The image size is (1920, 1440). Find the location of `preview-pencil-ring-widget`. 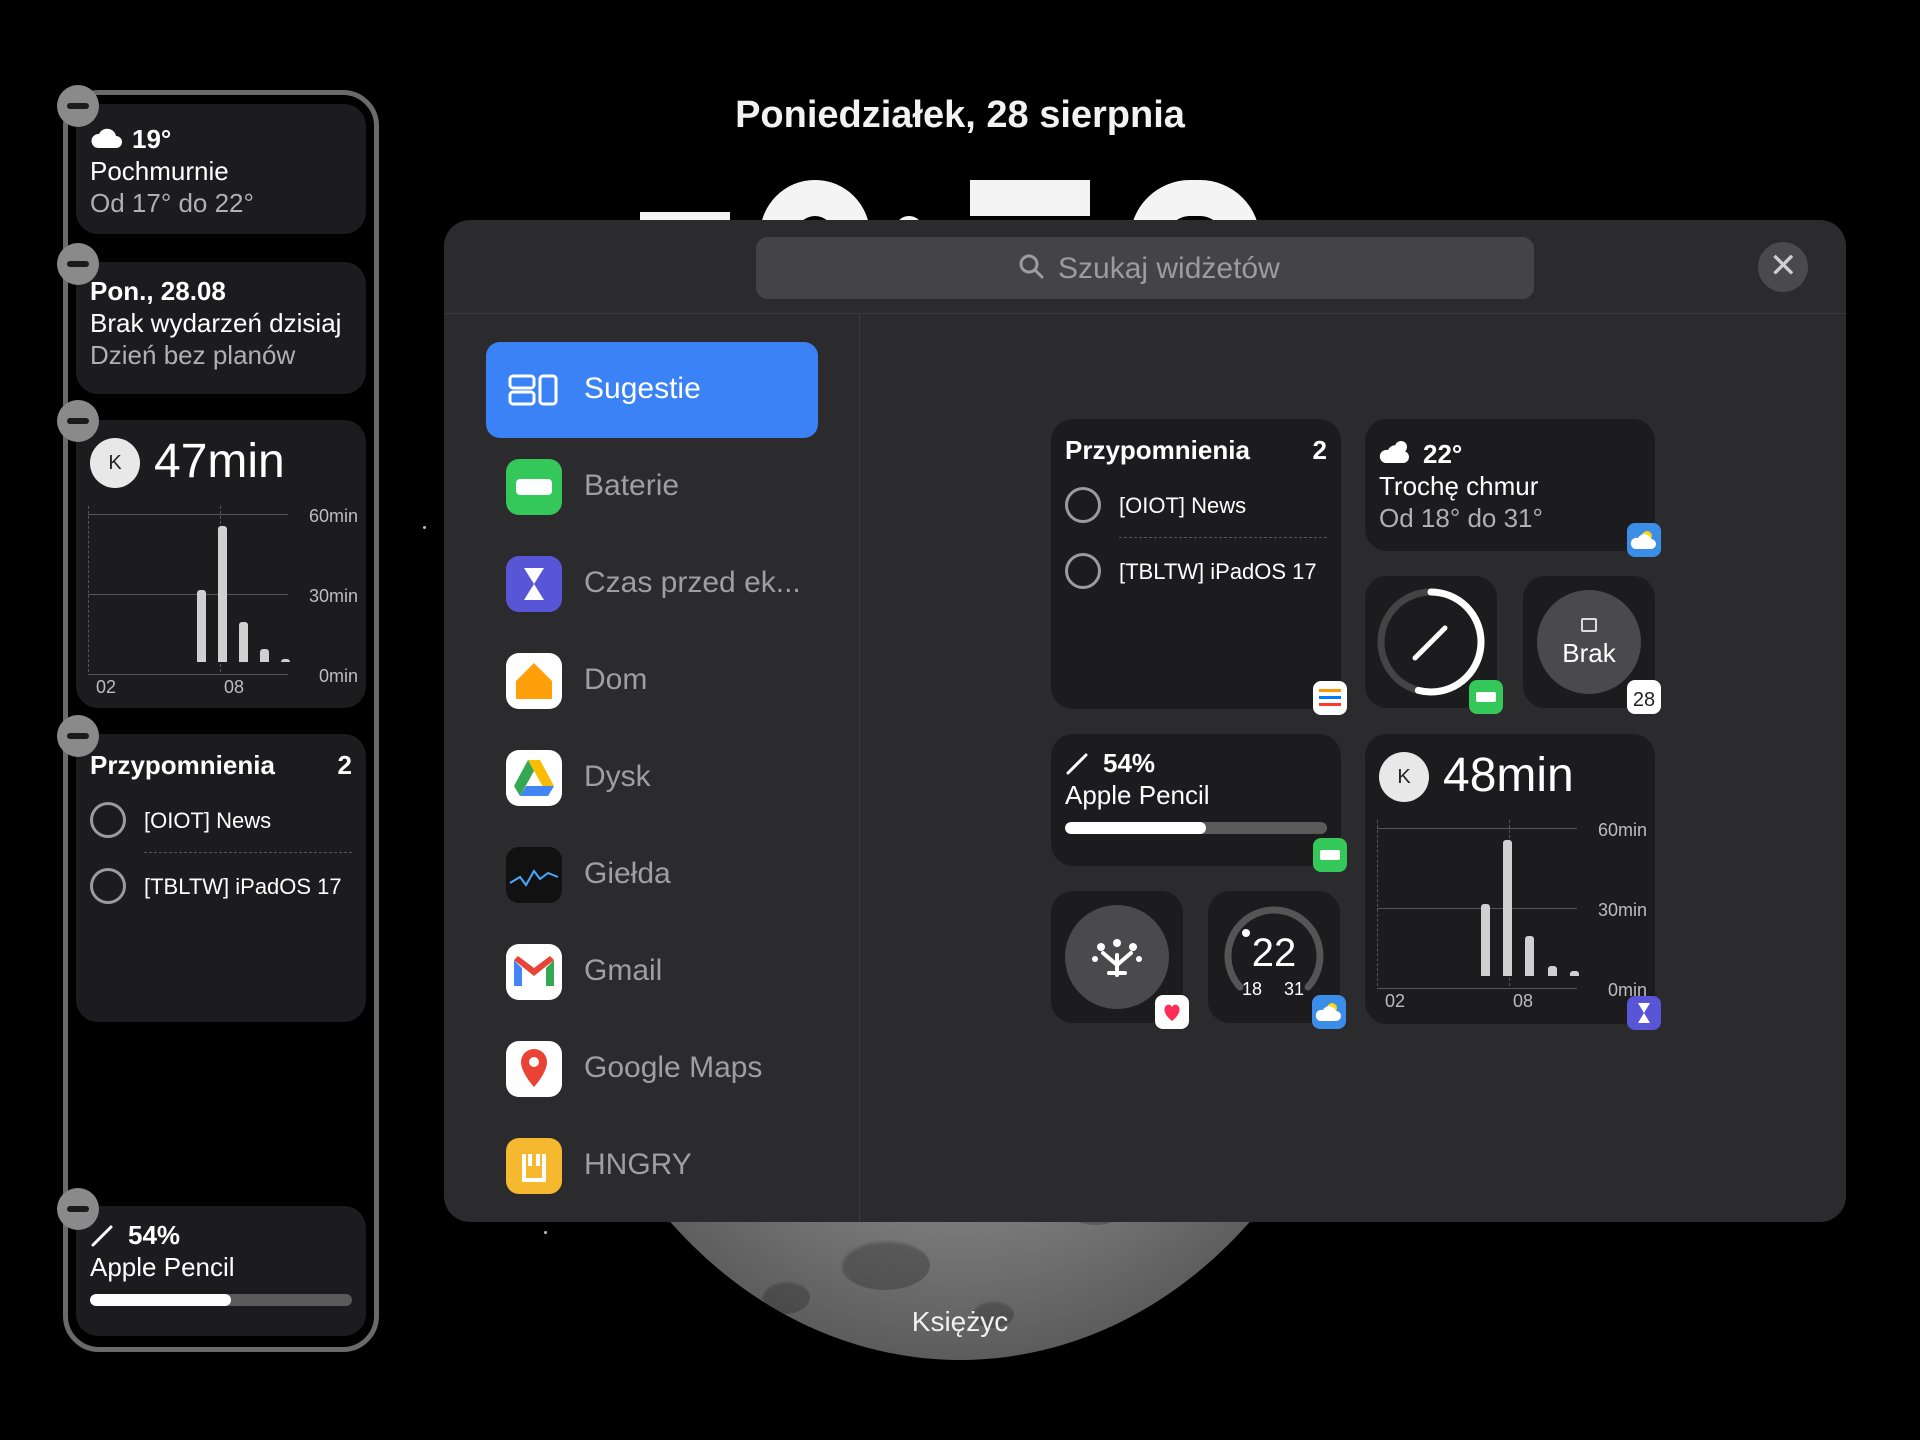

preview-pencil-ring-widget is located at coordinates (1434, 645).